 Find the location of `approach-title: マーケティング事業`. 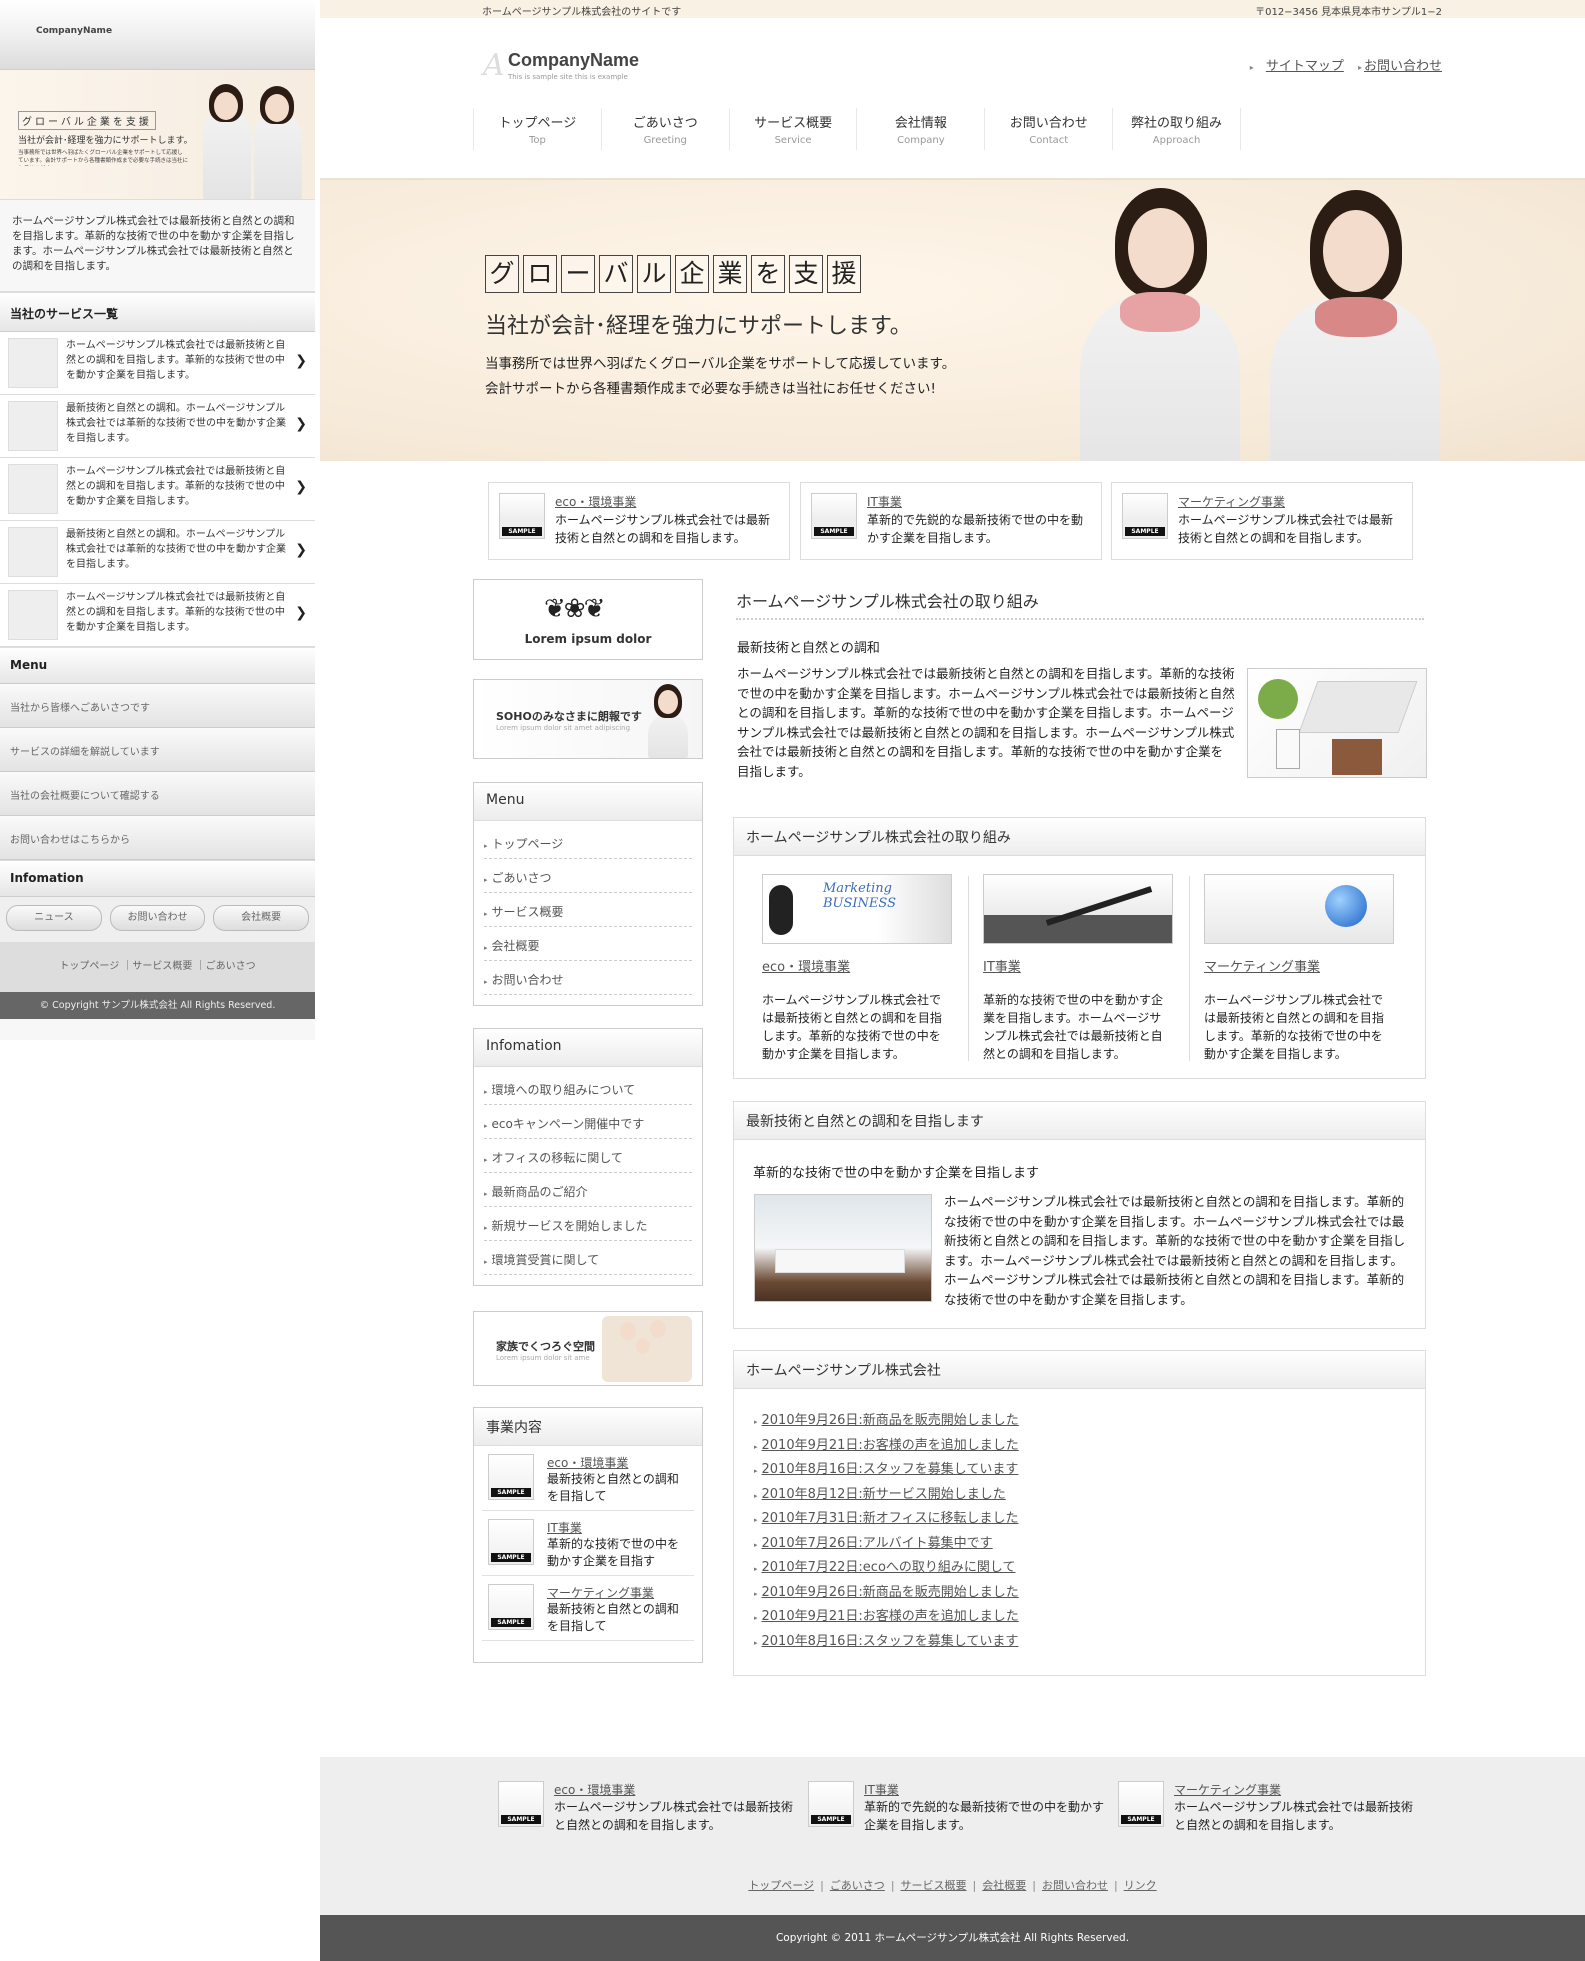

approach-title: マーケティング事業 is located at coordinates (1298, 965).